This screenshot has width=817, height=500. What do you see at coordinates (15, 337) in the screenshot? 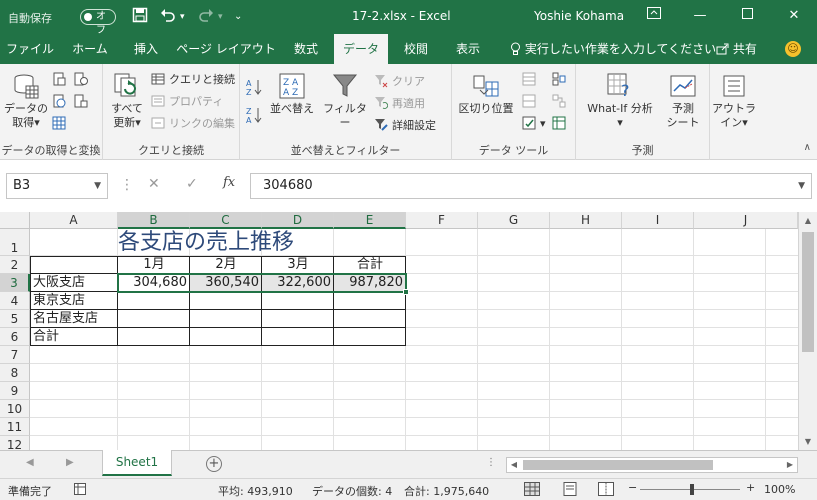
I see `row-header-6: 6` at bounding box center [15, 337].